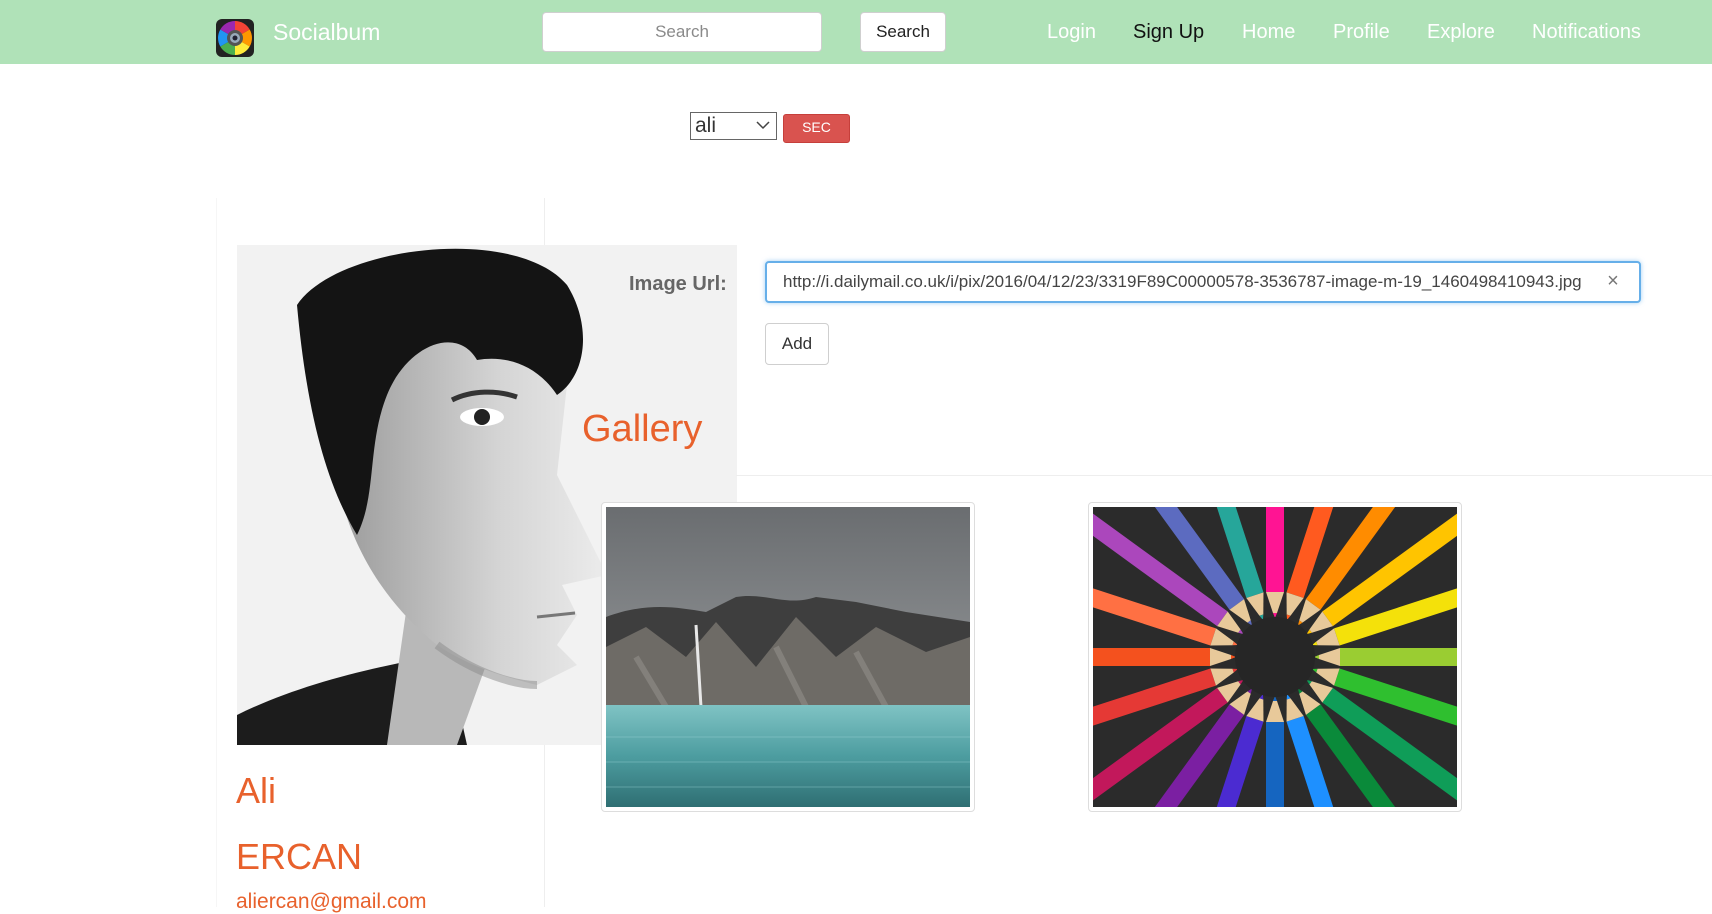 This screenshot has height=914, width=1712. I want to click on user-select-value: ali, so click(706, 125).